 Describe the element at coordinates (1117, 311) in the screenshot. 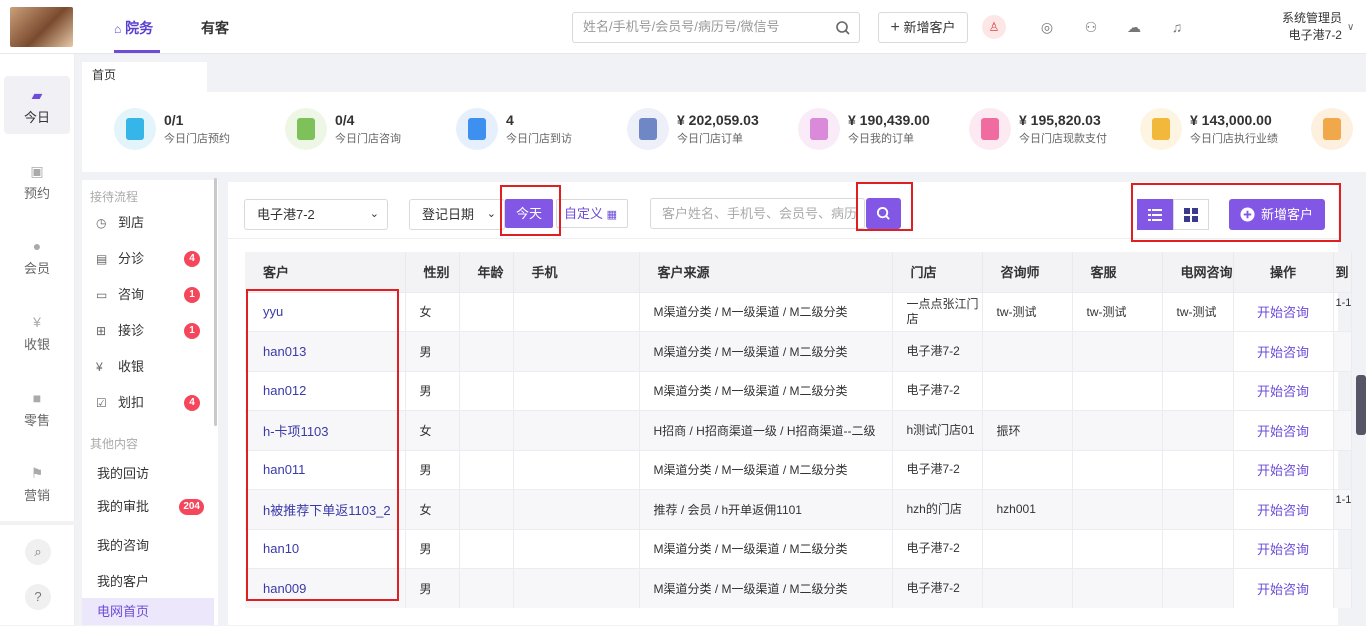

I see `table-cell-service: tw-测试` at that location.